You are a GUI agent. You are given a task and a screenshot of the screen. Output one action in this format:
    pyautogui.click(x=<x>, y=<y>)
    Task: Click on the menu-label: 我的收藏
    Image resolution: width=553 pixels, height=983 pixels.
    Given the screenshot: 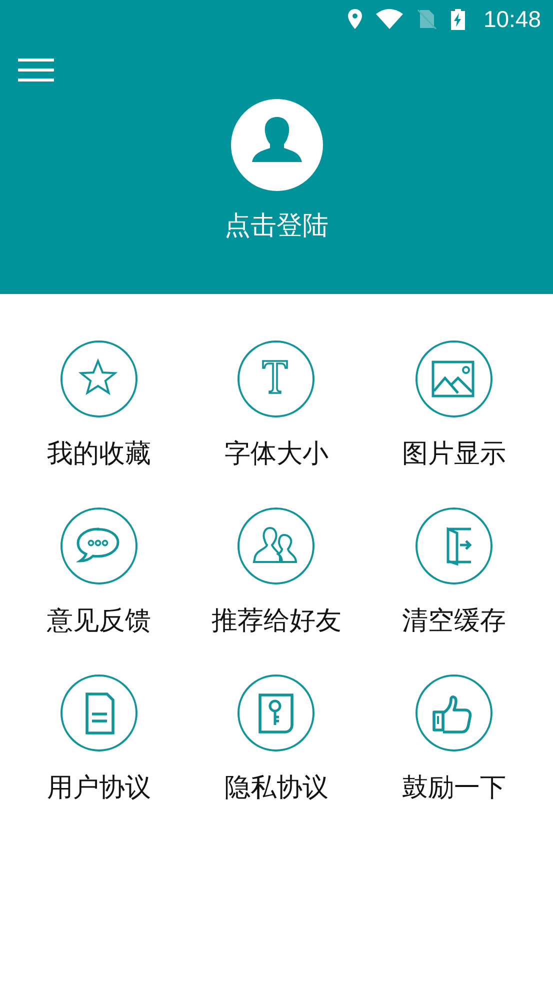 What is the action you would take?
    pyautogui.click(x=98, y=454)
    